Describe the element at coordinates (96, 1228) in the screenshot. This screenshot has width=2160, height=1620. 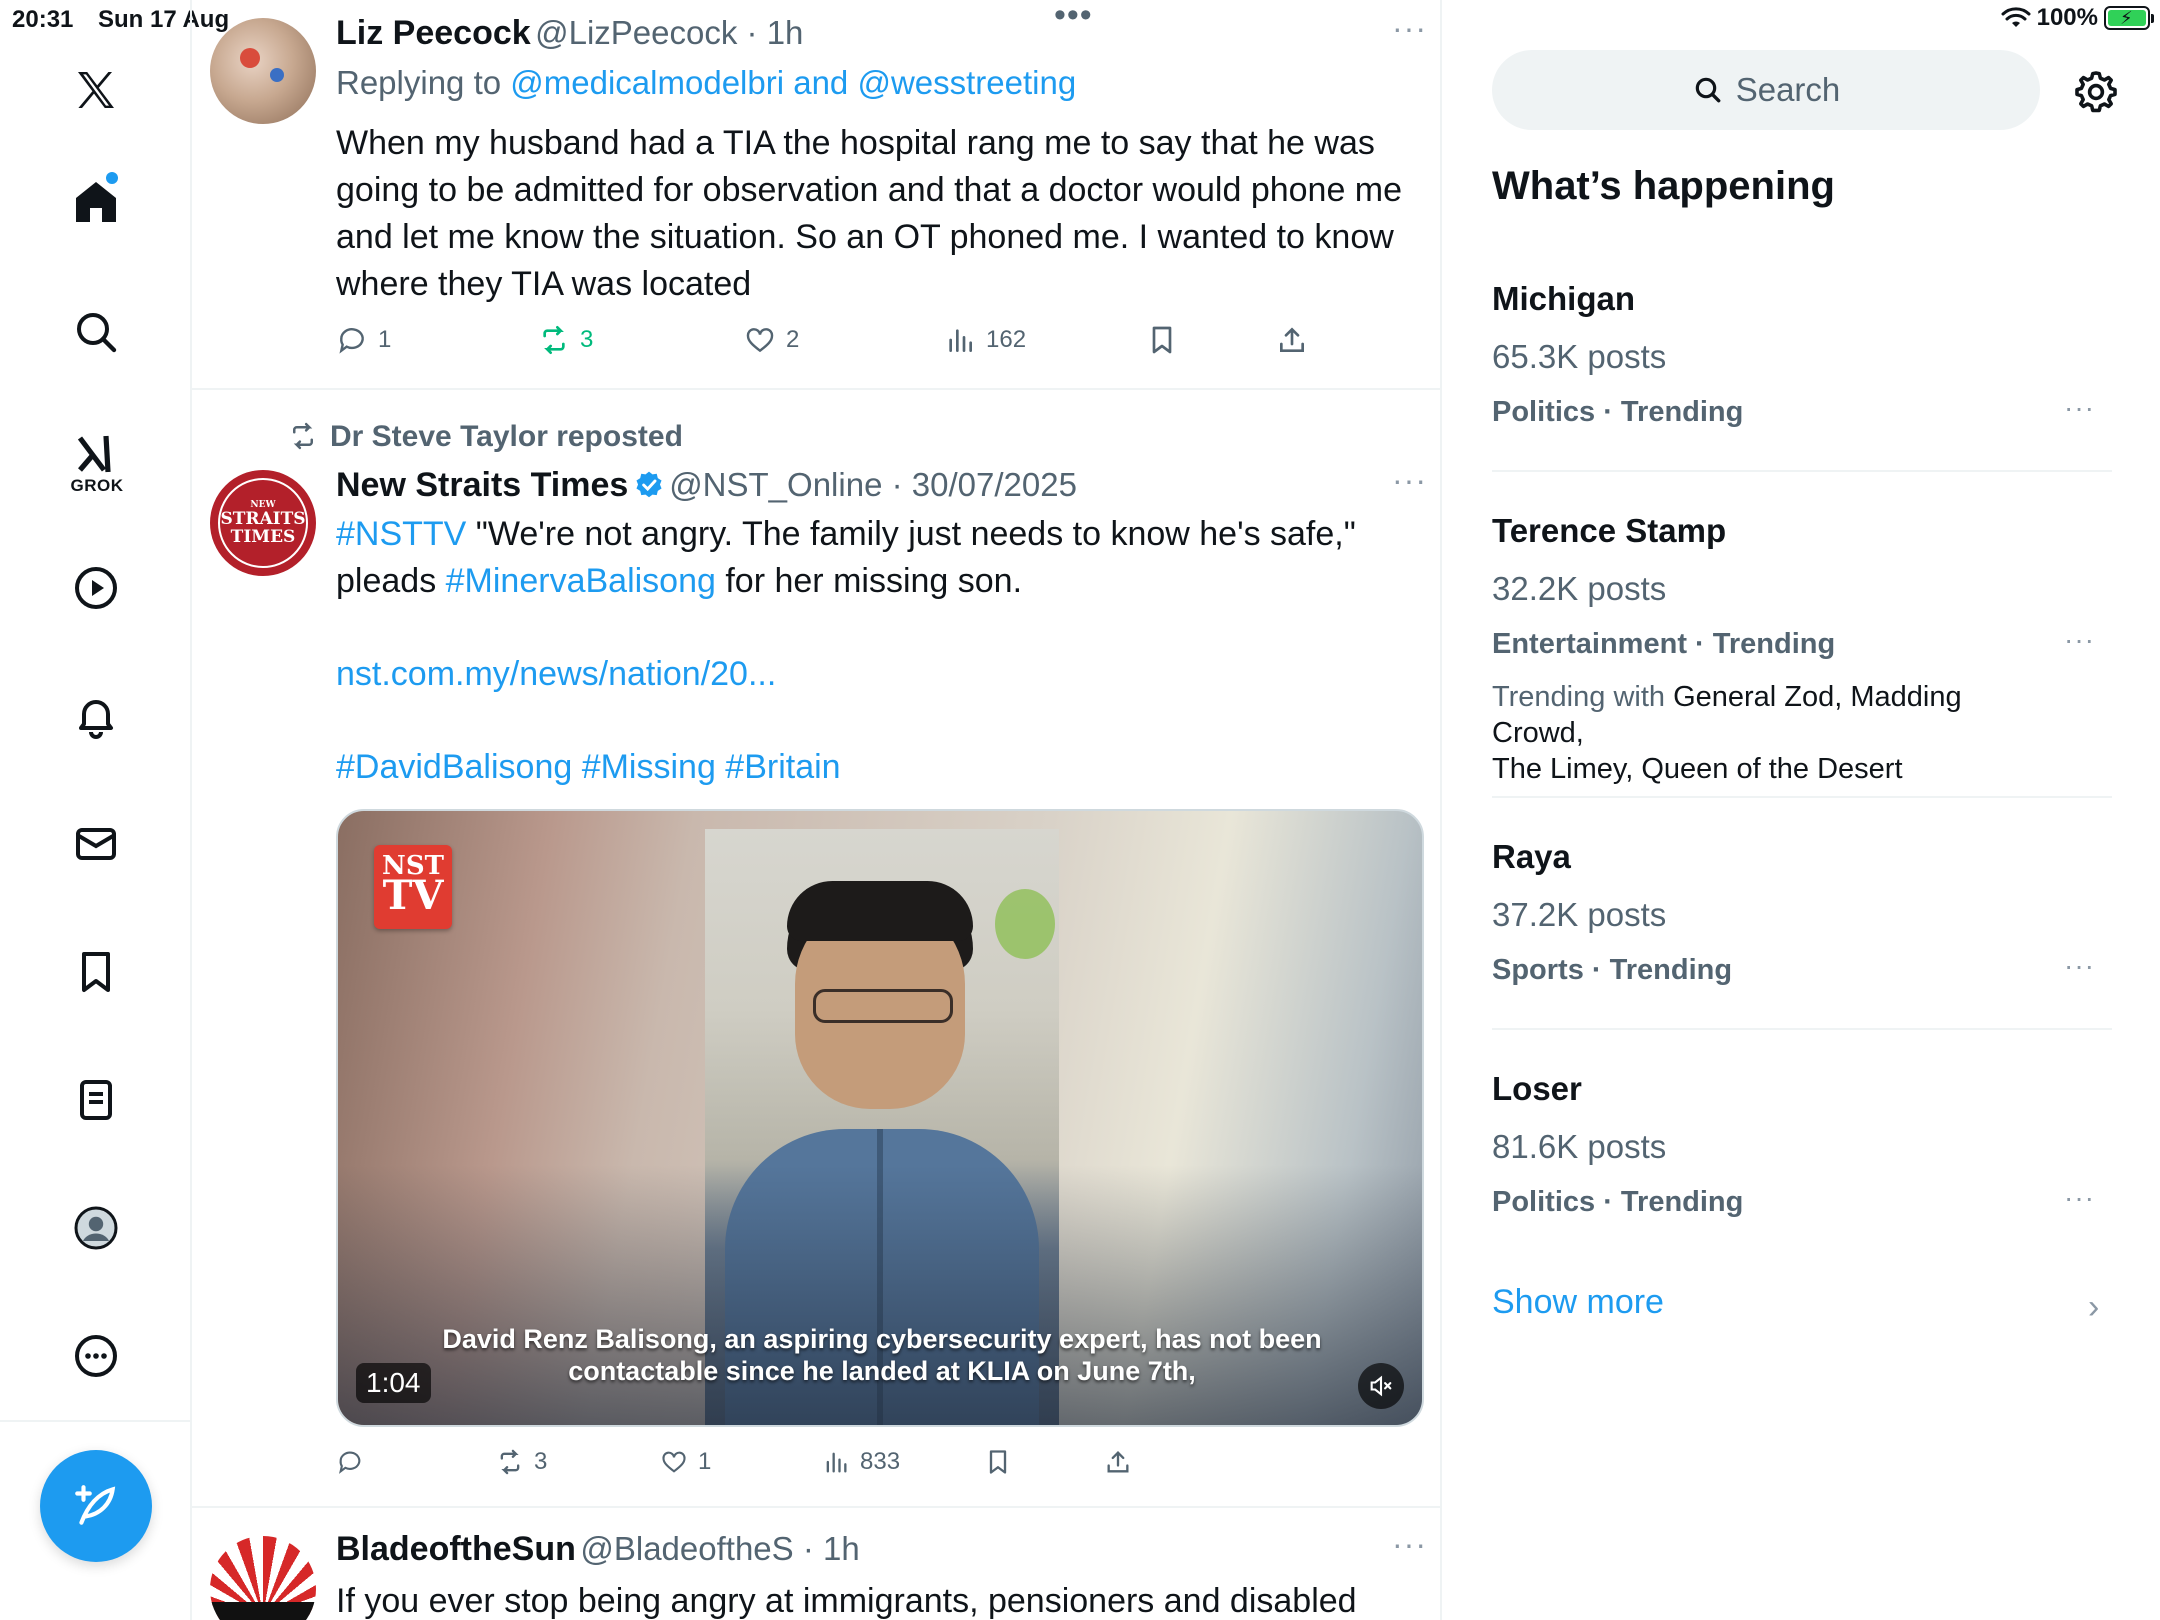
I see `profile-avatar-icon` at that location.